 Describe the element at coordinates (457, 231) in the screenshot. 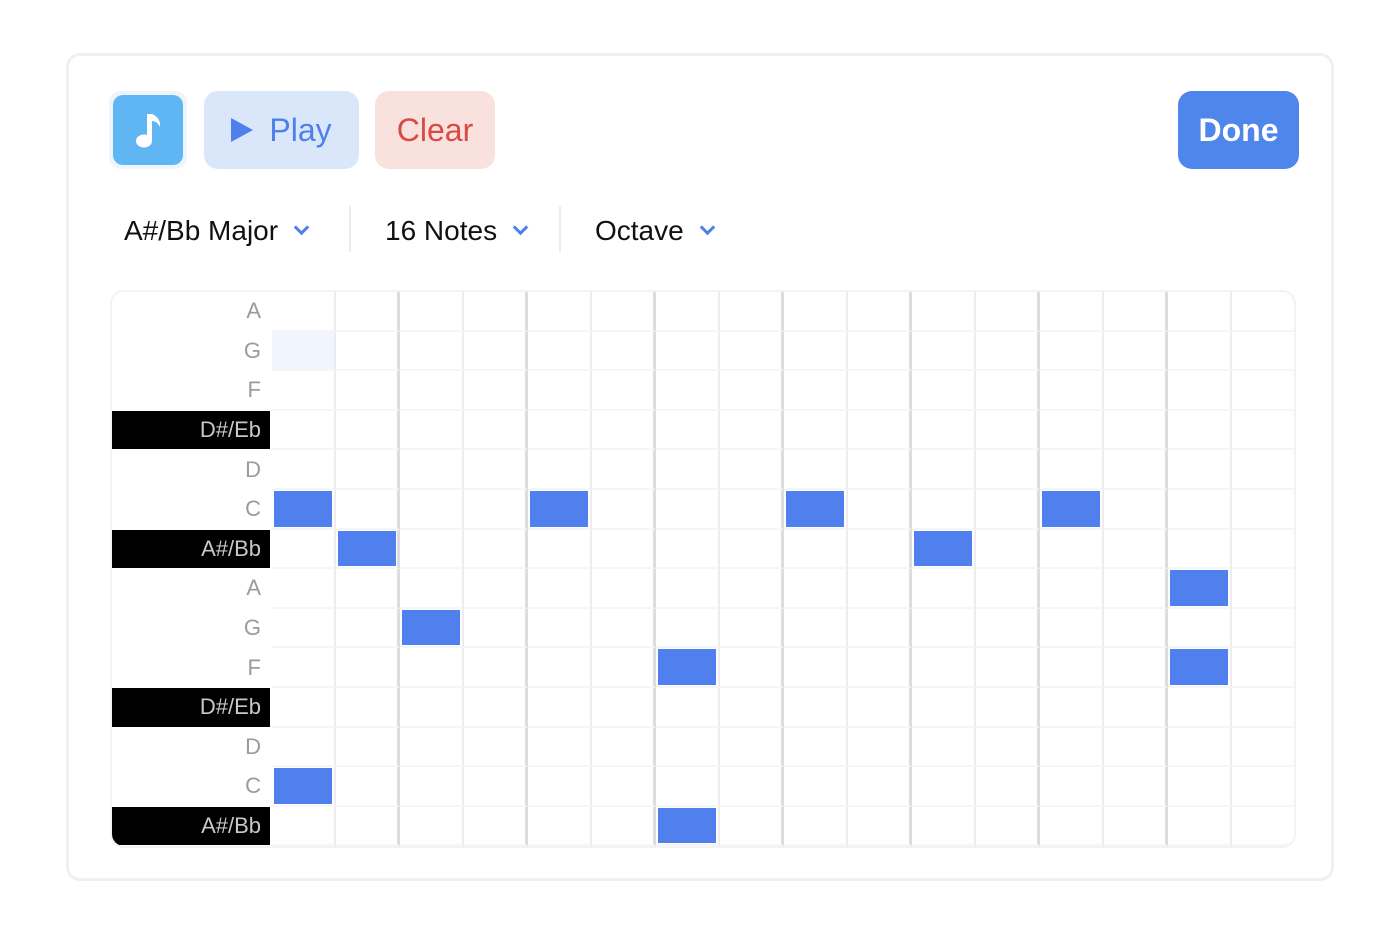

I see `note-count-dropdown: 16 Notes` at that location.